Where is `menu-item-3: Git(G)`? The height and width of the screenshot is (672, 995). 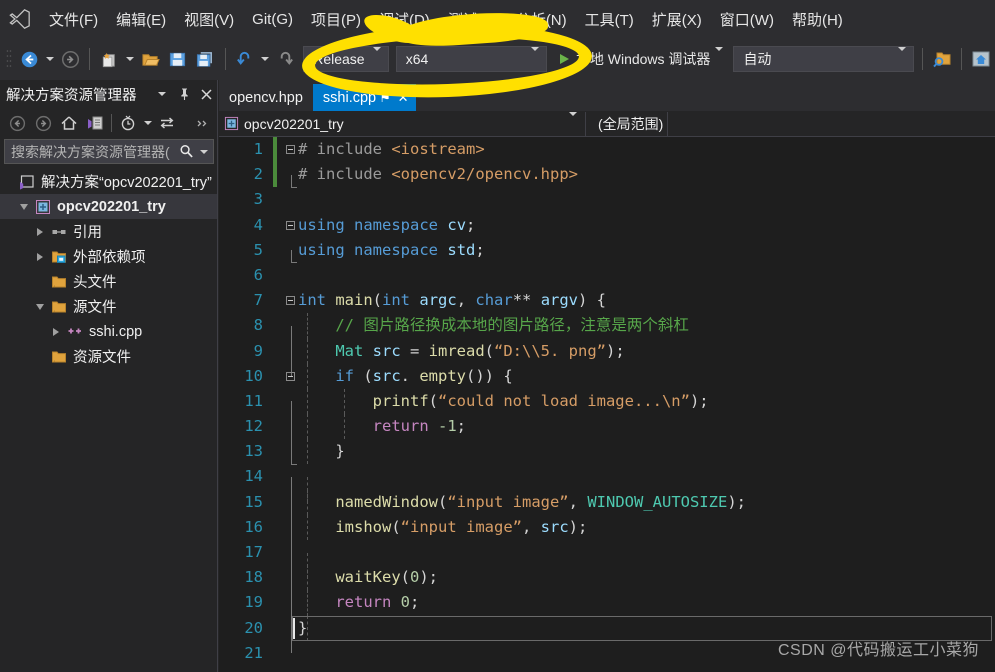
menu-item-3: Git(G) is located at coordinates (272, 19).